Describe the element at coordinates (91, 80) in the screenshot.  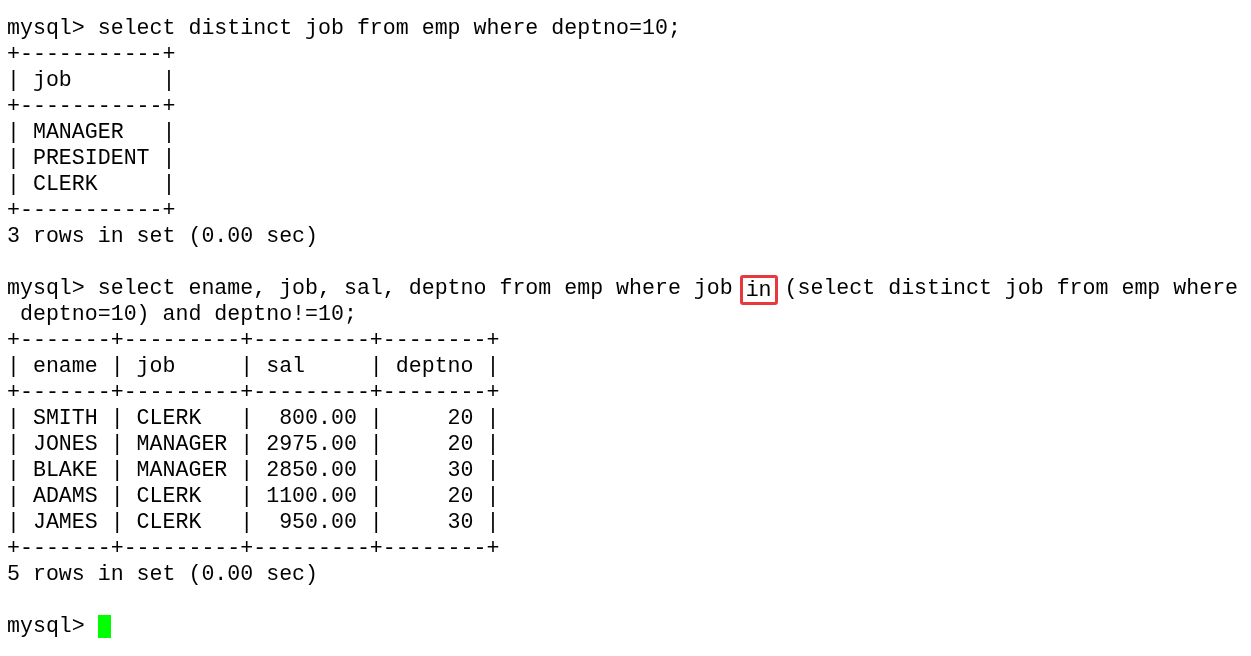
I see `terminal-line: | job |` at that location.